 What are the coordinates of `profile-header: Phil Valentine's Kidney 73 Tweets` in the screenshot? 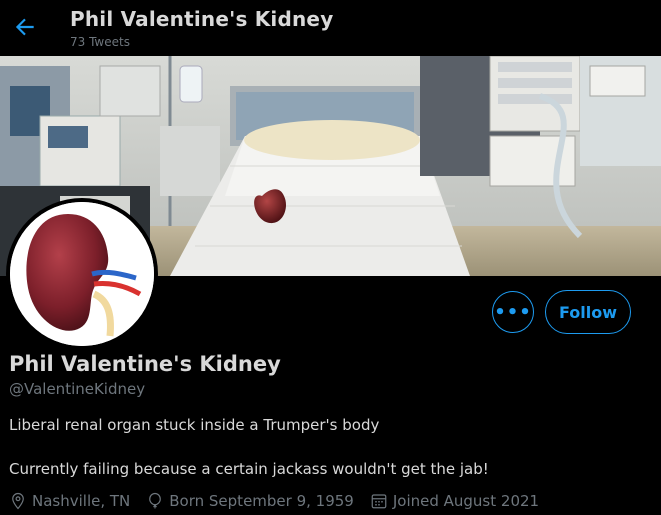 It's located at (330, 28).